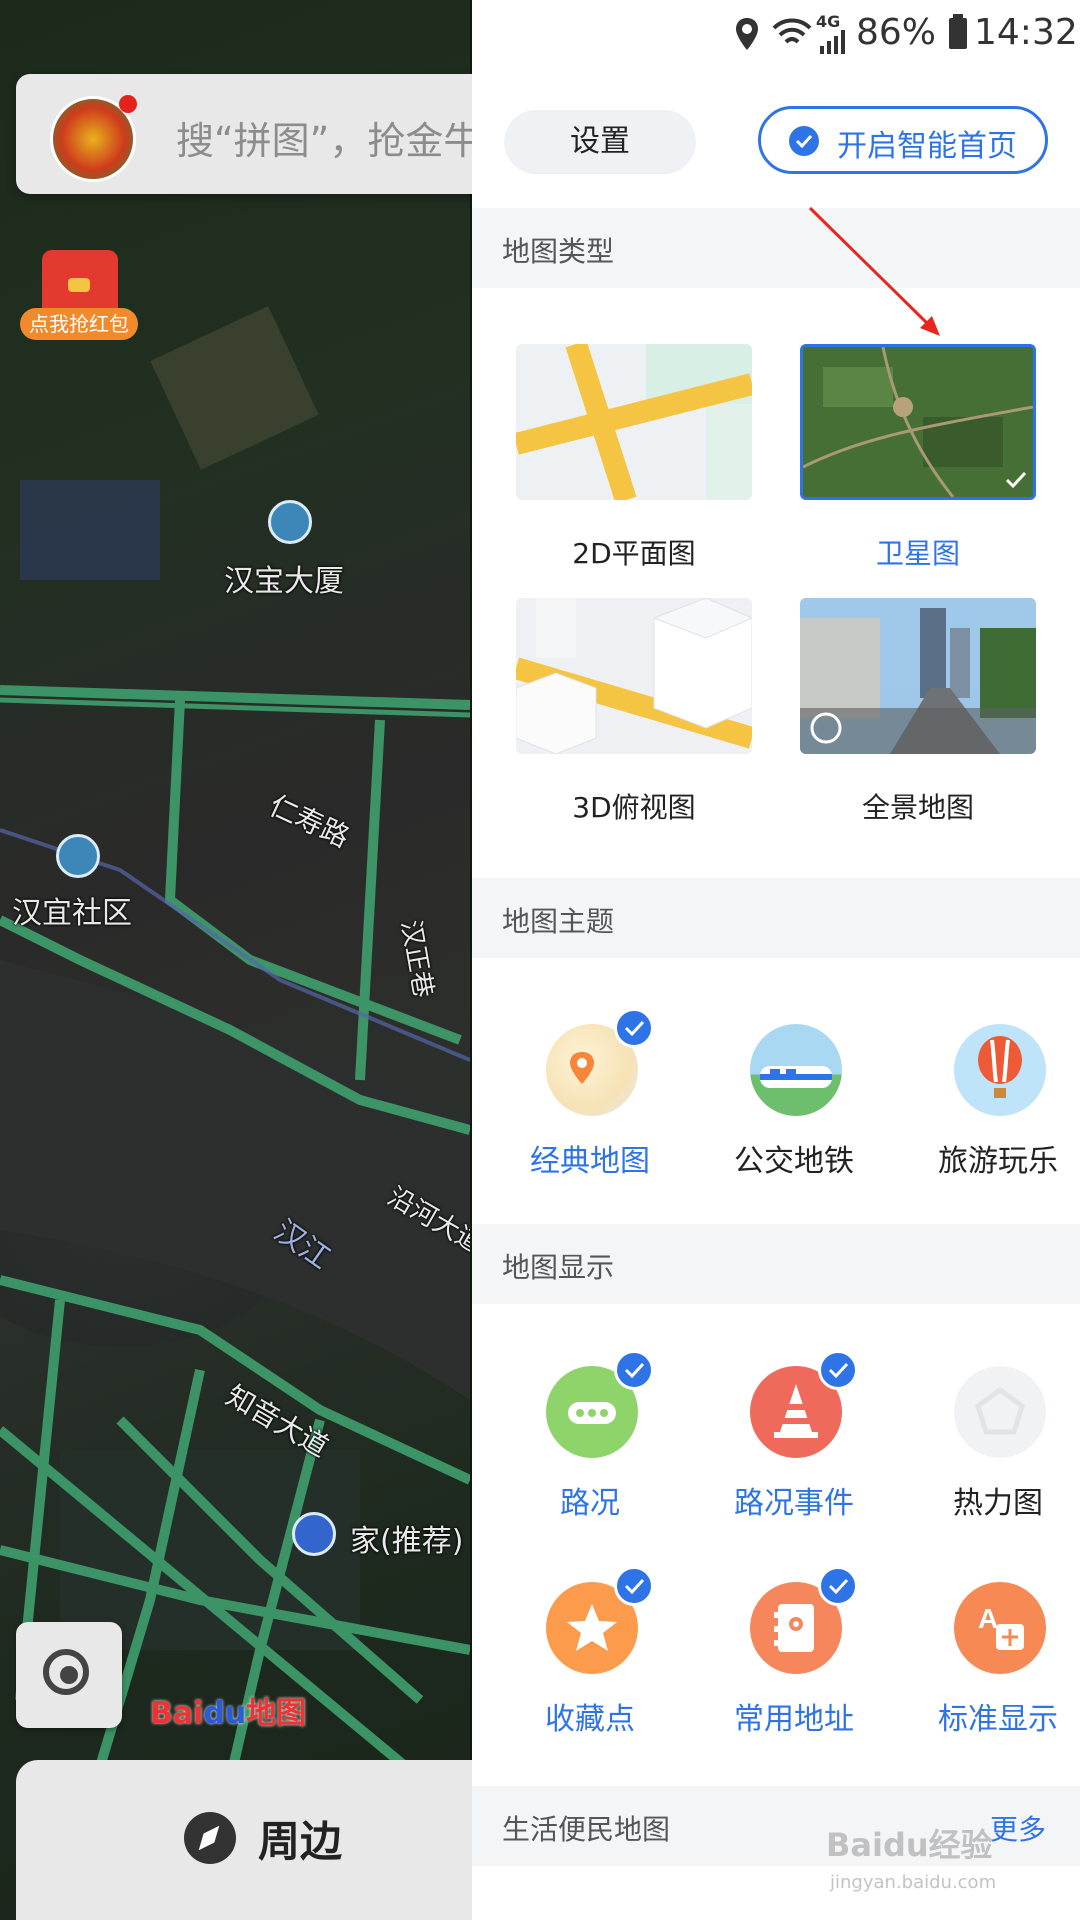 This screenshot has height=1920, width=1080. I want to click on display-favorites-label: 收藏点, so click(590, 1719).